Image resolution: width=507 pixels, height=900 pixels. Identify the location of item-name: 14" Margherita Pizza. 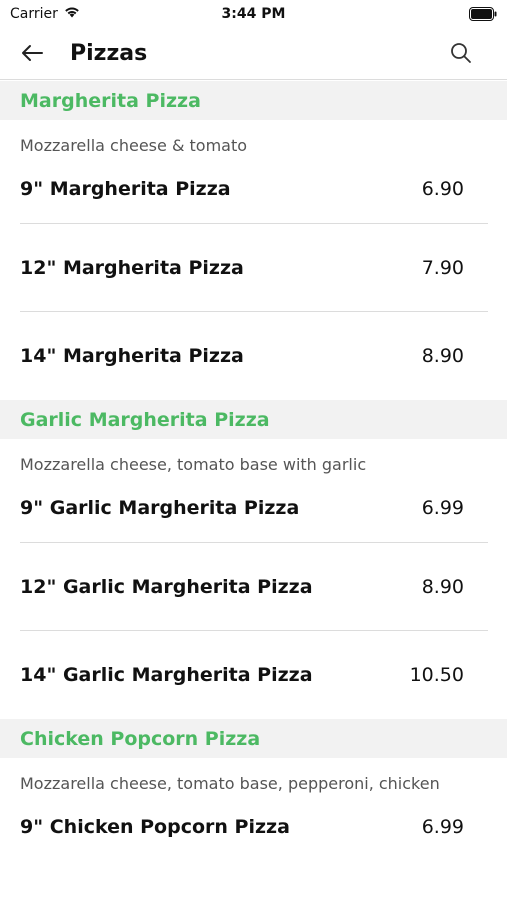
(132, 356).